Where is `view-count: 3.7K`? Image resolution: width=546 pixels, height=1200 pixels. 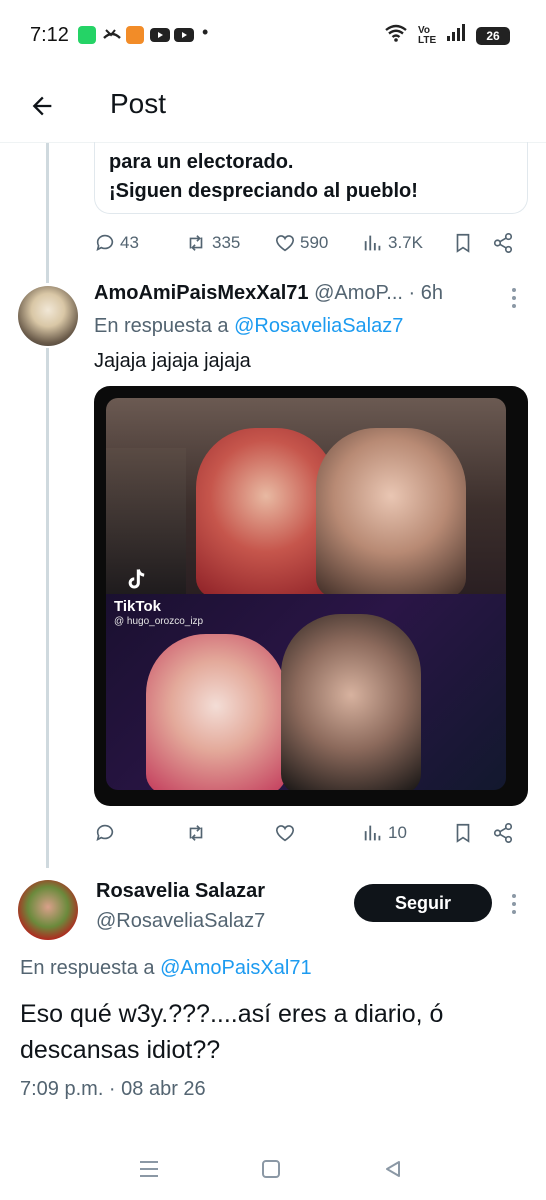 view-count: 3.7K is located at coordinates (405, 242).